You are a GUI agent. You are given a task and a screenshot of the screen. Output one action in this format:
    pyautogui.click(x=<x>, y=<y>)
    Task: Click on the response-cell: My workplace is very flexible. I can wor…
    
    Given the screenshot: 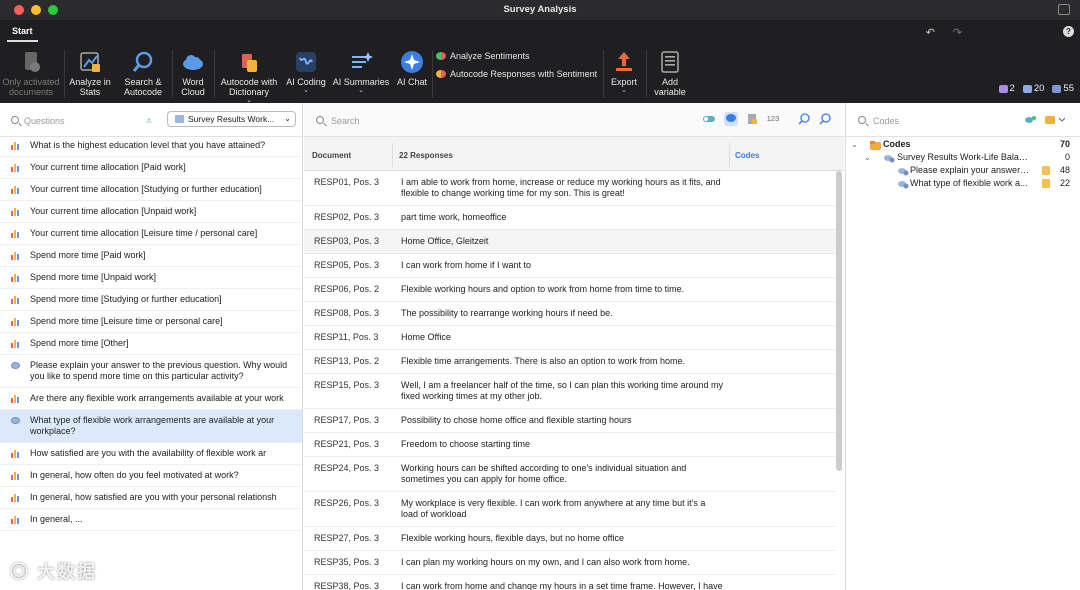 What is the action you would take?
    pyautogui.click(x=562, y=509)
    